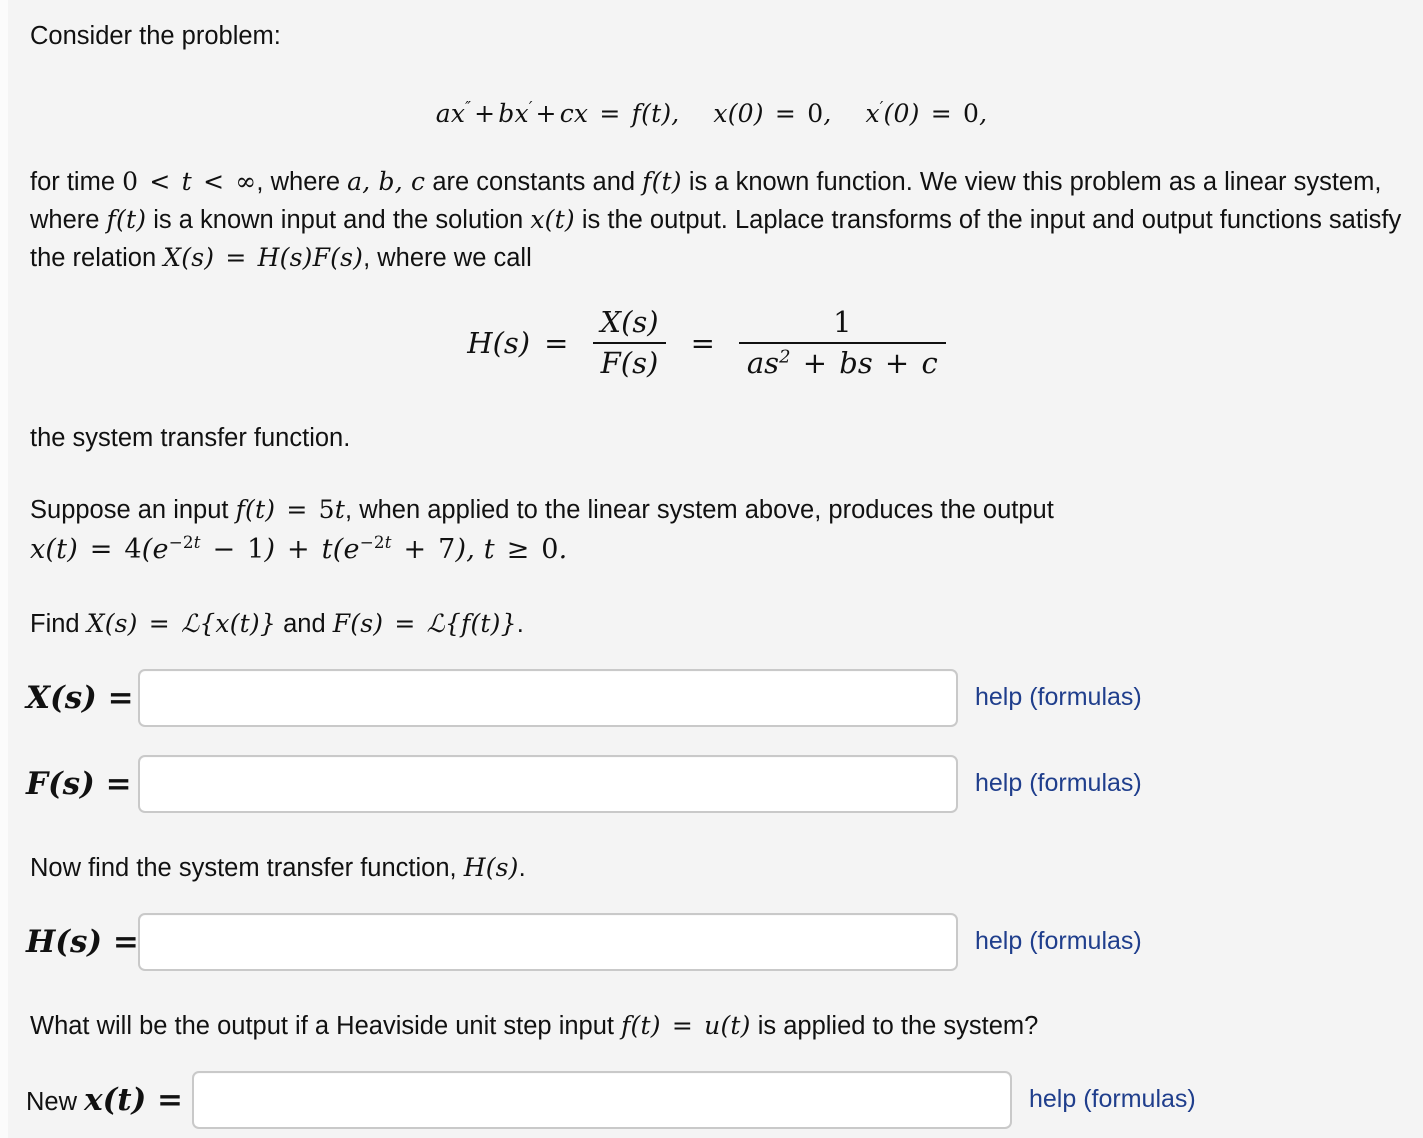  Describe the element at coordinates (1058, 783) in the screenshot. I see `help-link-f-of-s: help (formulas)` at that location.